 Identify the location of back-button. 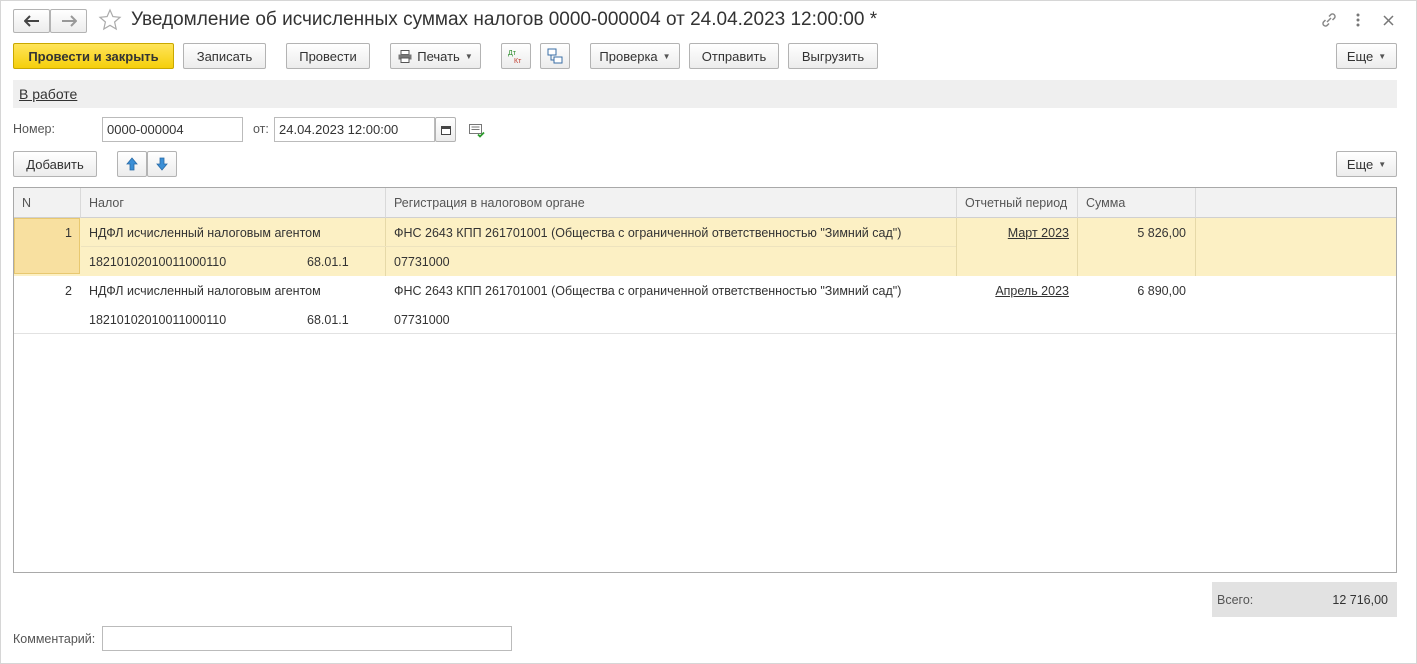
(31, 21).